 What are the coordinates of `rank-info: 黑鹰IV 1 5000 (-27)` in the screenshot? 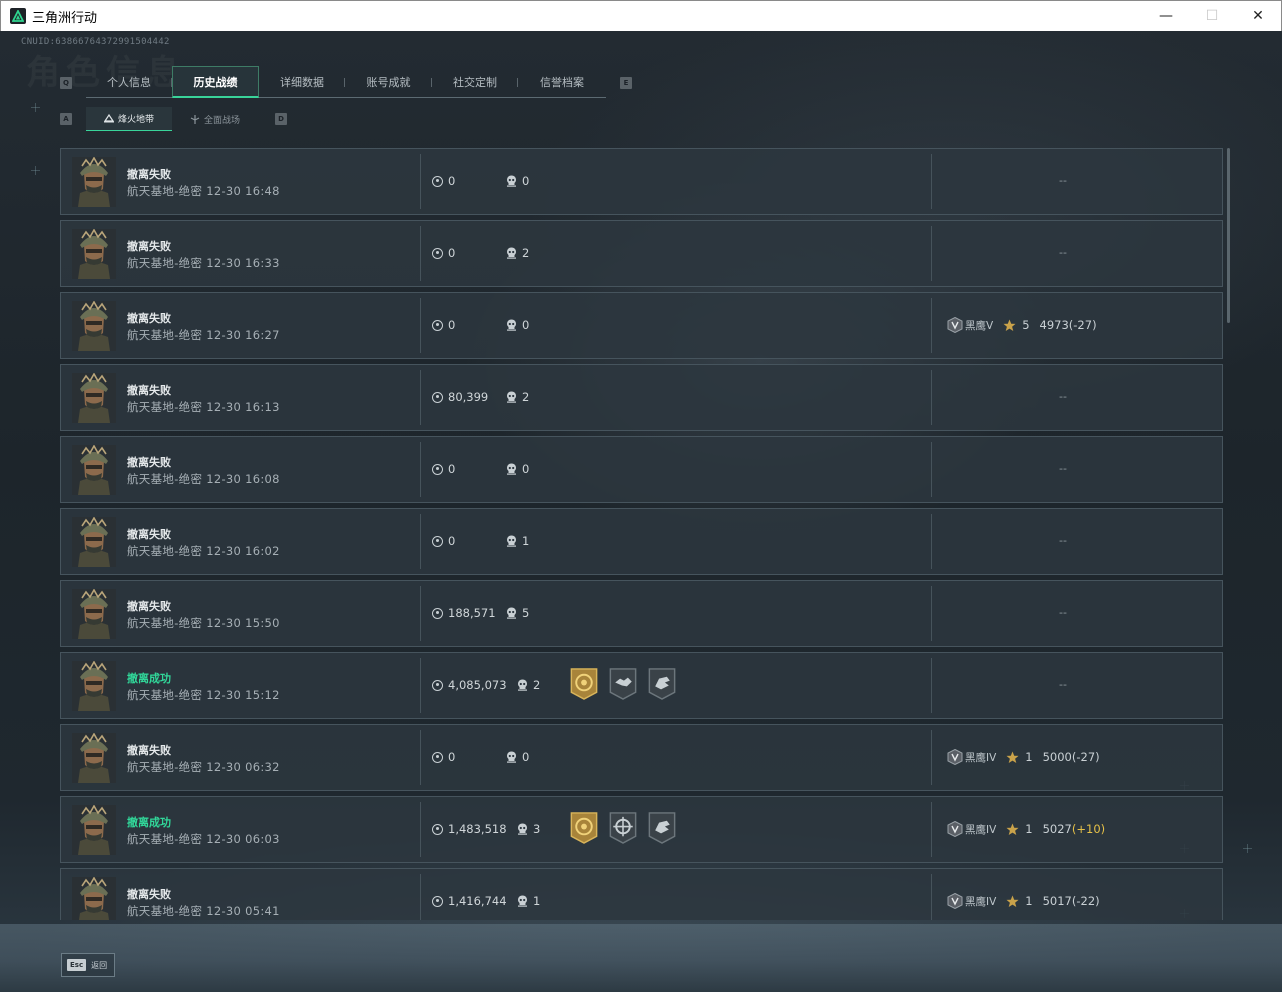 It's located at (1023, 757).